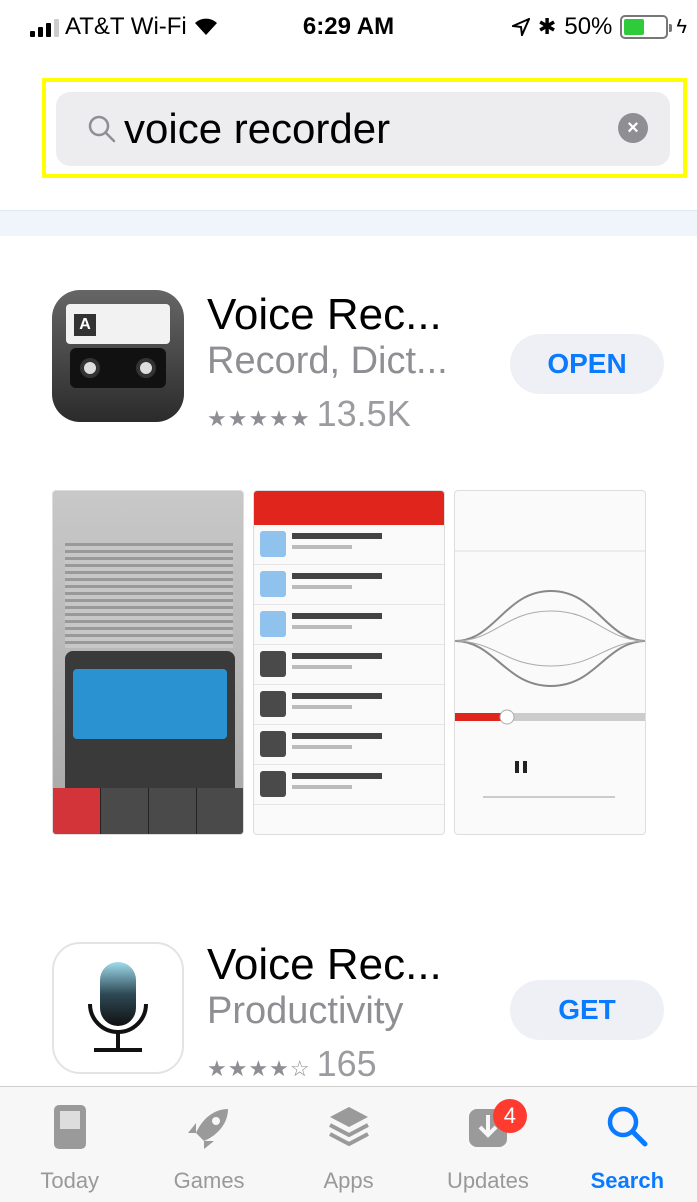 The image size is (697, 1202). I want to click on tab-label: Updates, so click(487, 1180).